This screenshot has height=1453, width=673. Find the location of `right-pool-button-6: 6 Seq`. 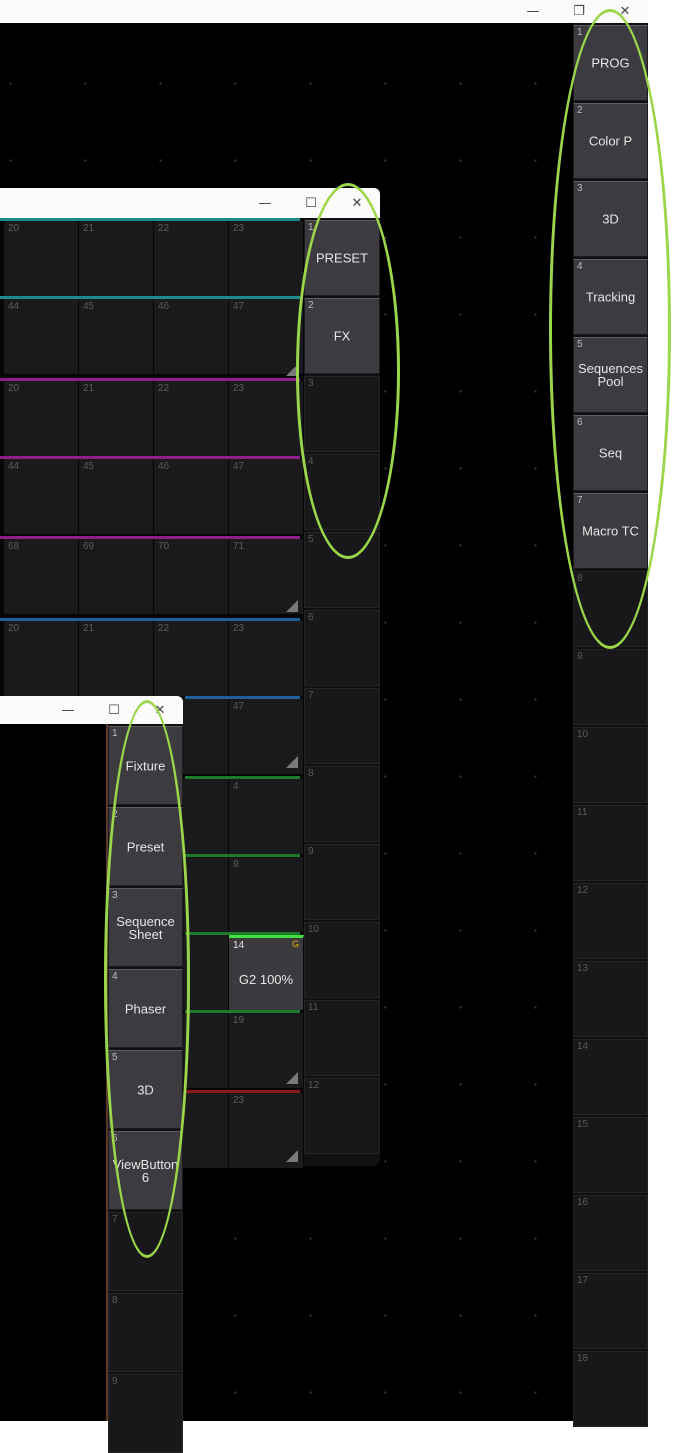

right-pool-button-6: 6 Seq is located at coordinates (610, 453).